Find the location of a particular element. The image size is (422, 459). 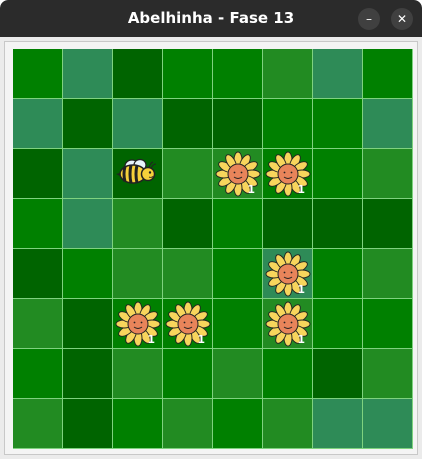

board-cell-r1-c0 is located at coordinates (38, 124).